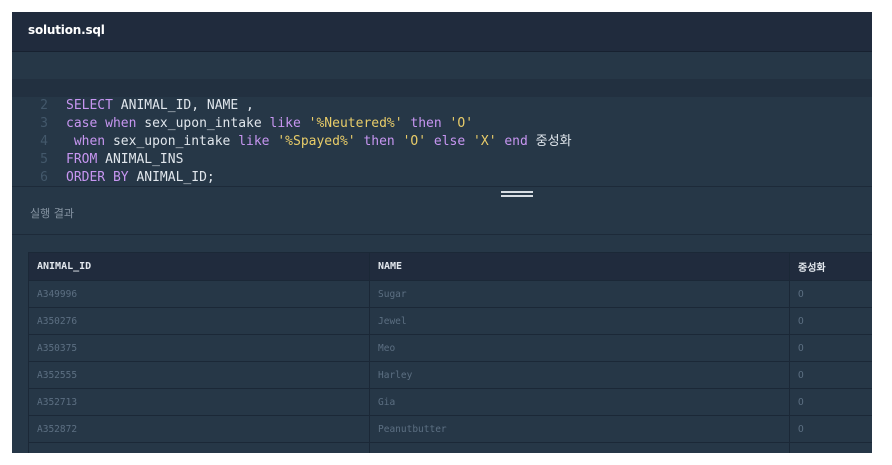 This screenshot has height=465, width=892. What do you see at coordinates (579, 447) in the screenshot?
I see `cell-name` at bounding box center [579, 447].